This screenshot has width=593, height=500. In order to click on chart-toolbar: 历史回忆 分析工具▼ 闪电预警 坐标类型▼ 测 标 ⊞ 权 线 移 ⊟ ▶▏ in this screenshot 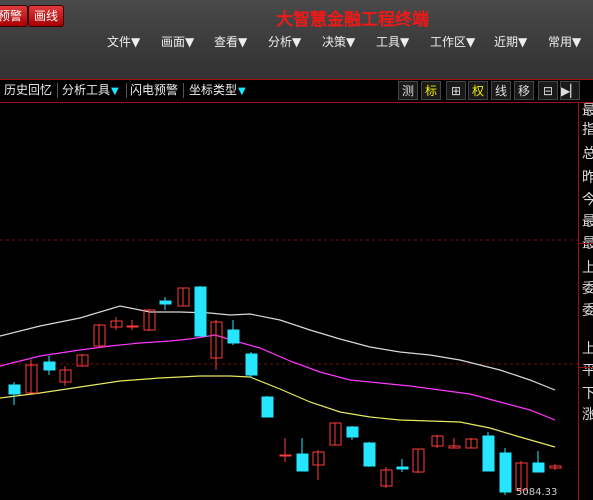, I will do `click(296, 91)`.